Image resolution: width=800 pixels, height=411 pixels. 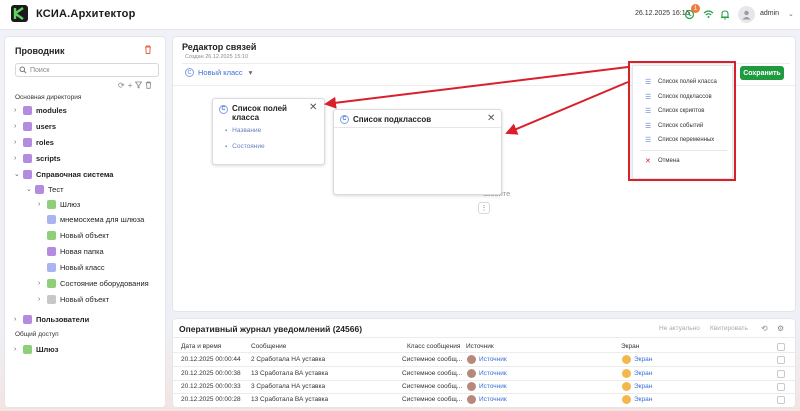 I want to click on field-item: ▪ Название, so click(x=243, y=130).